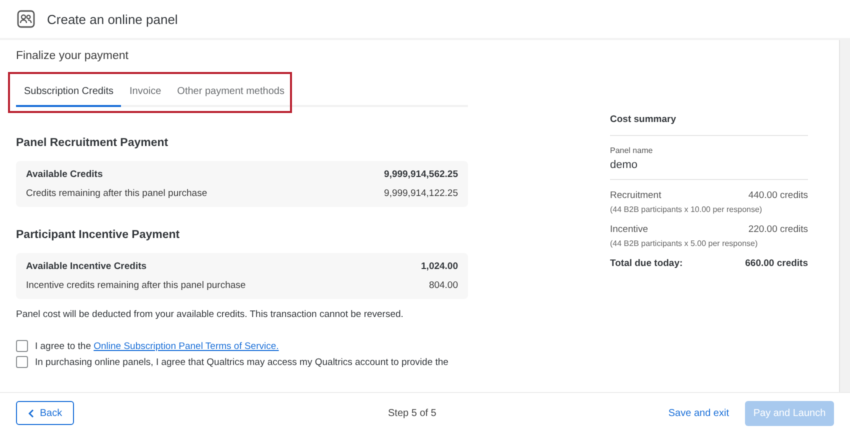  Describe the element at coordinates (86, 266) in the screenshot. I see `credit-label: Available Incentive Credits` at that location.